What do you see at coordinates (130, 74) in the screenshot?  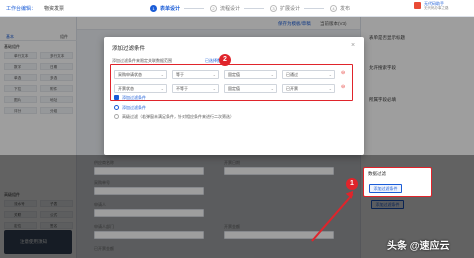 I see `select-value: 采购申请状态` at bounding box center [130, 74].